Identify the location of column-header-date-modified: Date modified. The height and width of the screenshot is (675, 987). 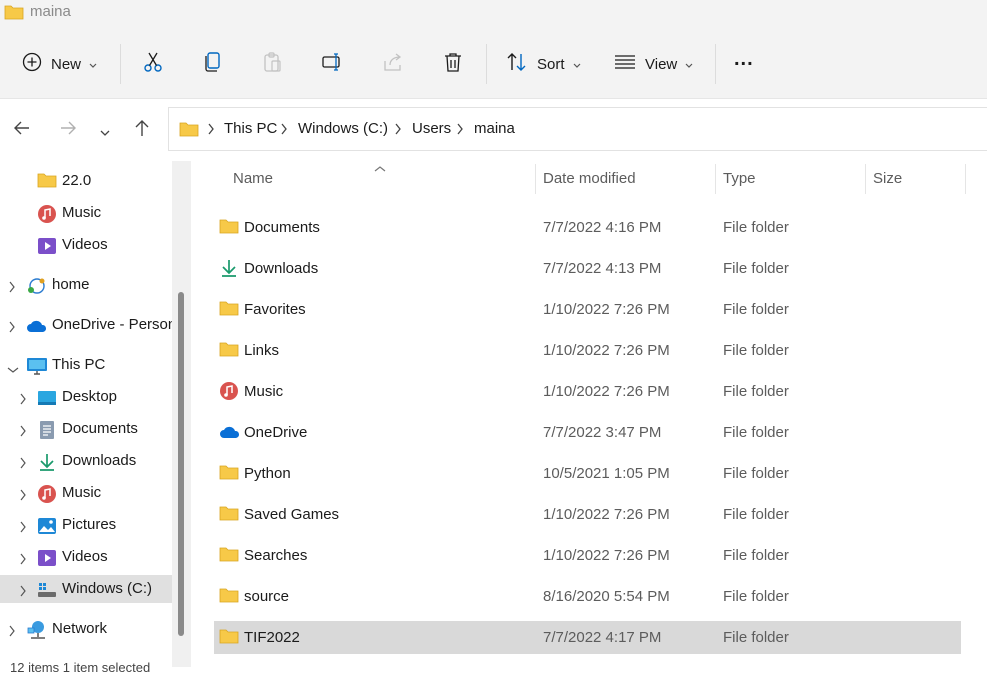
(589, 178).